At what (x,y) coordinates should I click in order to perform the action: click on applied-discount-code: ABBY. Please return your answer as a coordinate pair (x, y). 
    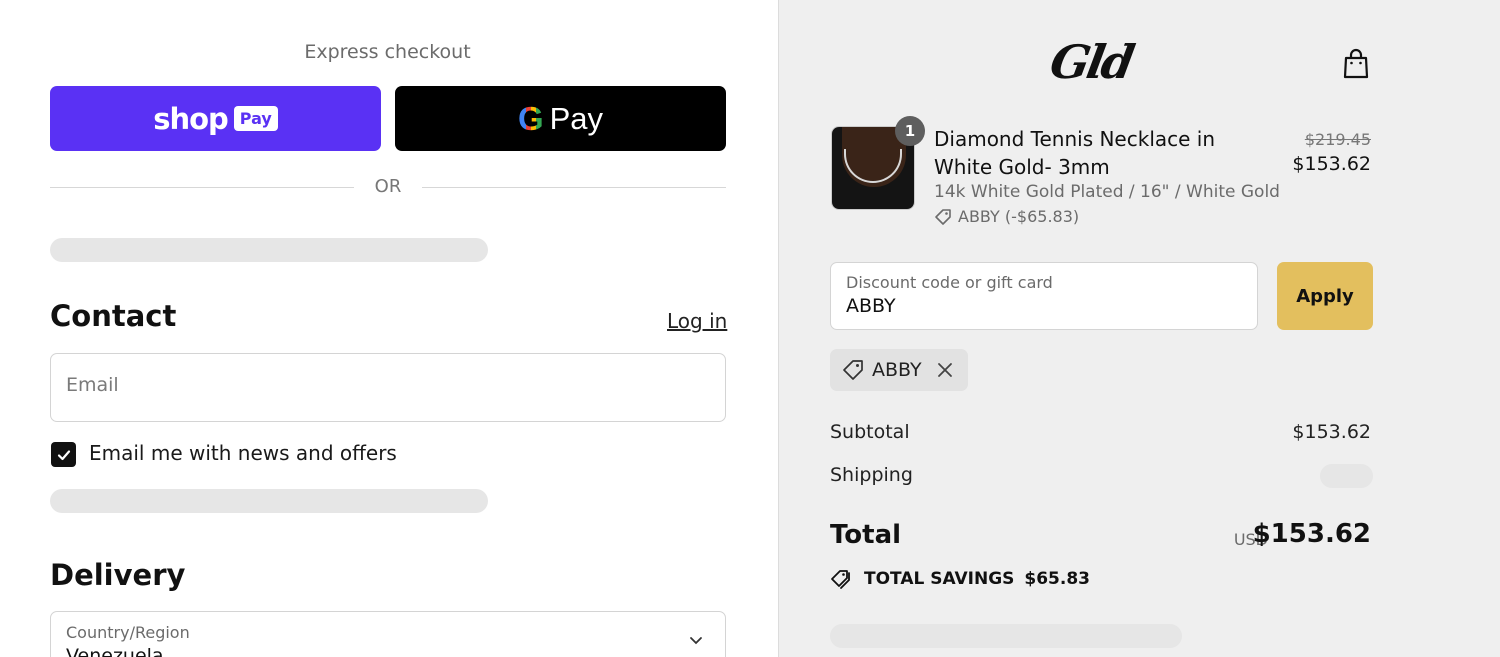
    Looking at the image, I should click on (897, 370).